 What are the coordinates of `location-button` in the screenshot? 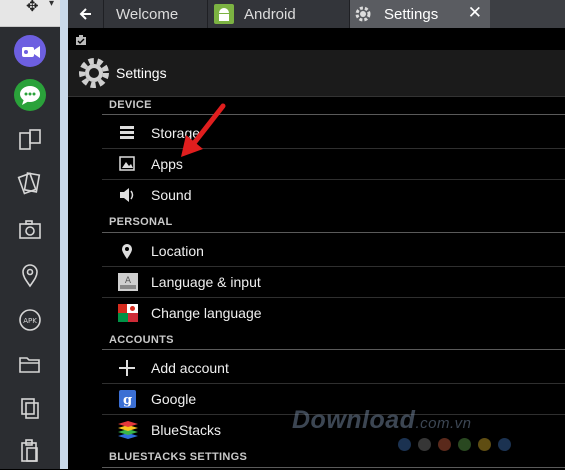 It's located at (30, 275).